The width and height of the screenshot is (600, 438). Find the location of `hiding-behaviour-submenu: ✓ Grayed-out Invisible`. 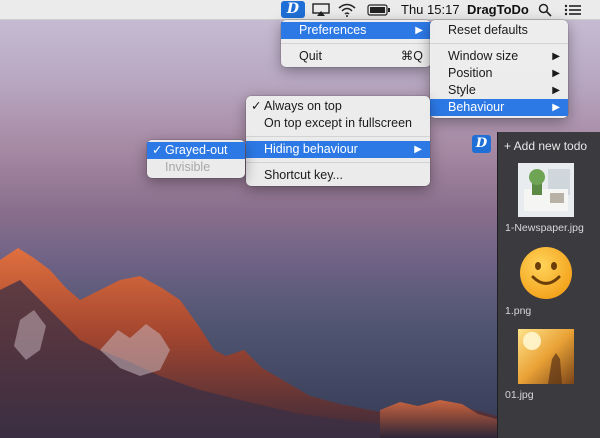

hiding-behaviour-submenu: ✓ Grayed-out Invisible is located at coordinates (196, 159).